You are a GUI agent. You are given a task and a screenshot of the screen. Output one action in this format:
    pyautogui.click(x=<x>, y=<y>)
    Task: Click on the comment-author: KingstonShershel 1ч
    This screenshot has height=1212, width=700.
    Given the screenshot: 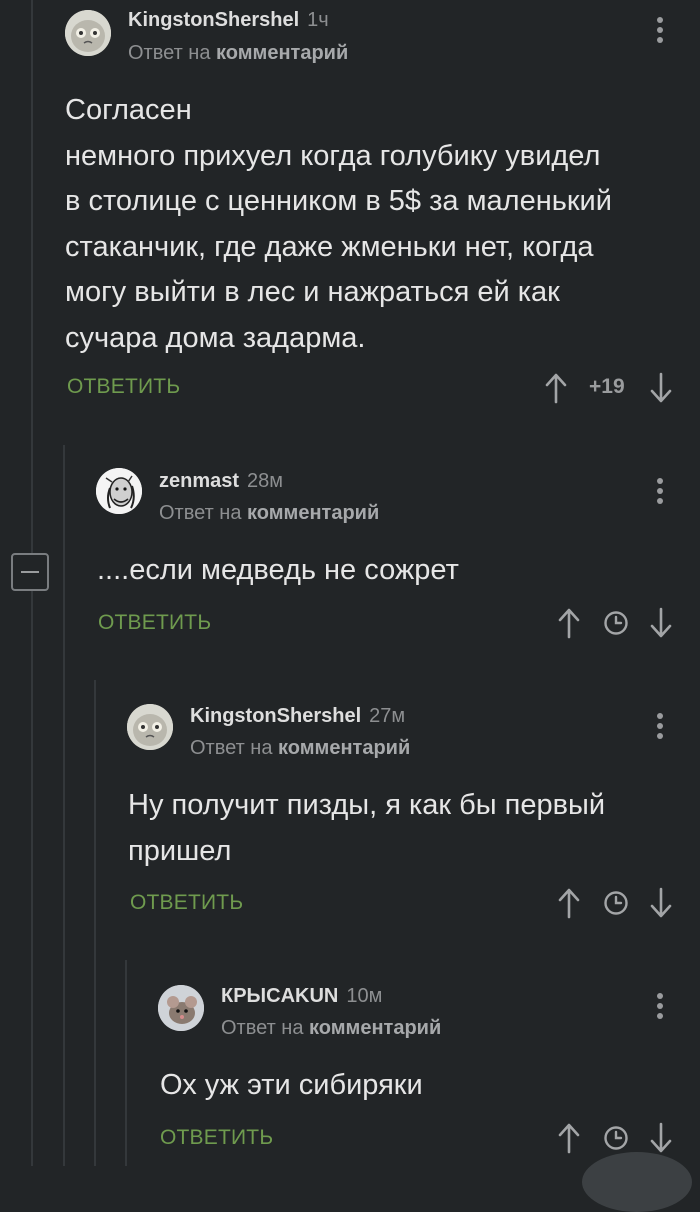 What is the action you would take?
    pyautogui.click(x=228, y=20)
    